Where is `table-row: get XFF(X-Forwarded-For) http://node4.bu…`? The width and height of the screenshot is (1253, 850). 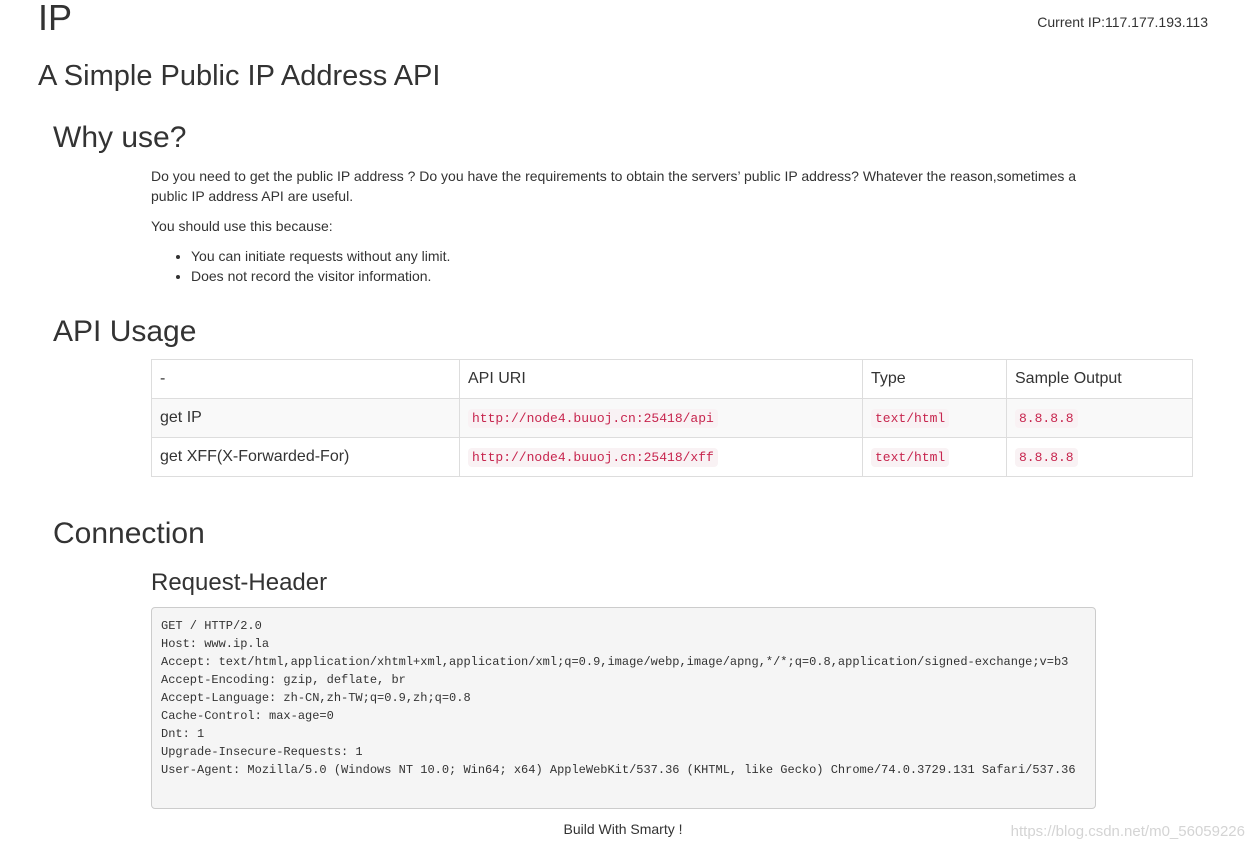
table-row: get XFF(X-Forwarded-For) http://node4.bu… is located at coordinates (672, 457).